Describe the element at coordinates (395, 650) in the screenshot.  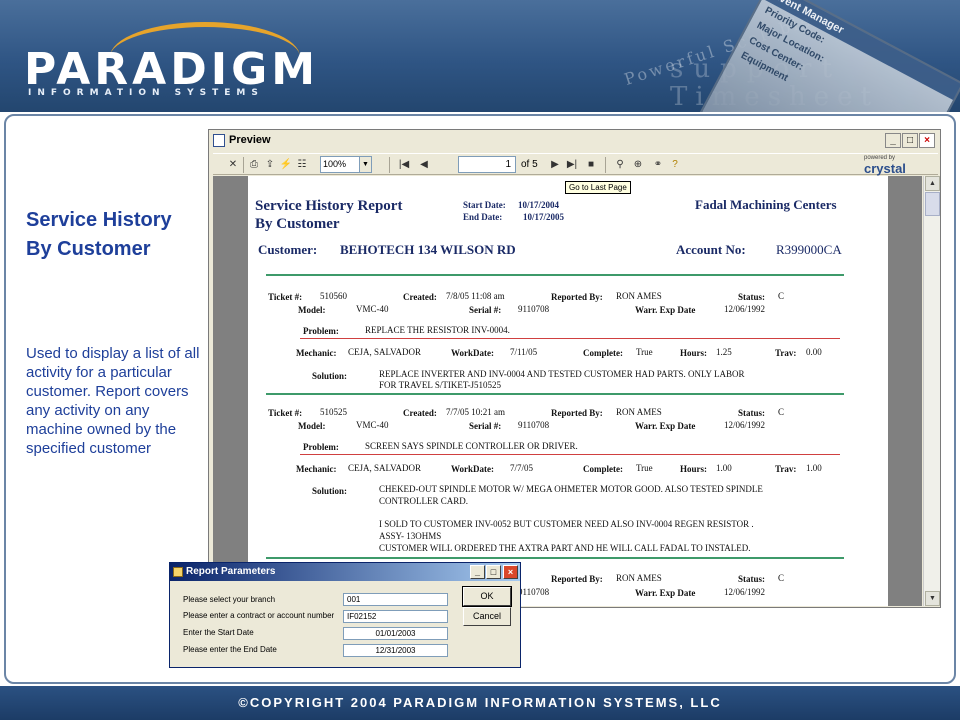
I see `end-date-input: 12/31/2003` at that location.